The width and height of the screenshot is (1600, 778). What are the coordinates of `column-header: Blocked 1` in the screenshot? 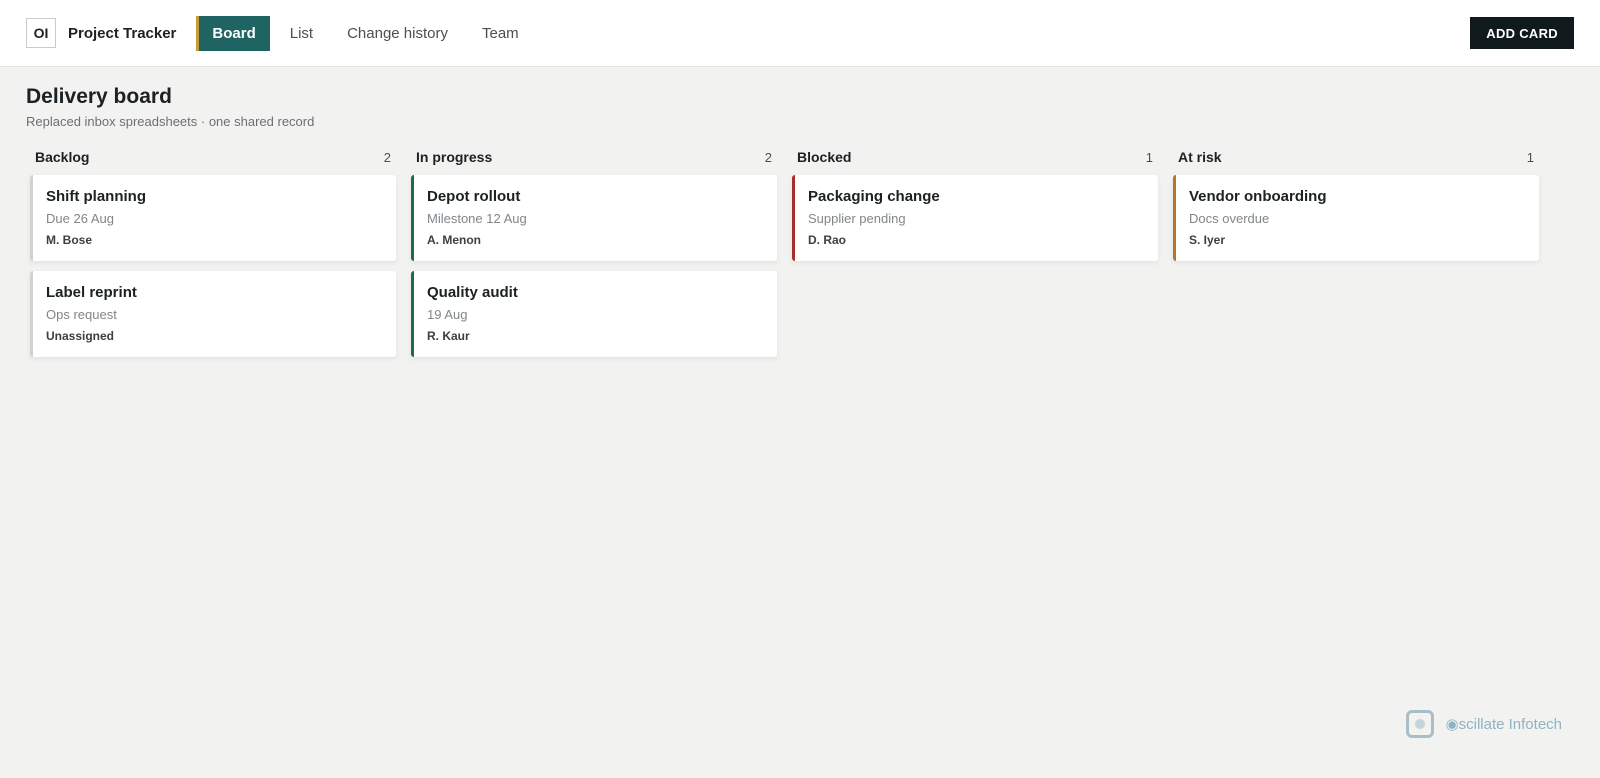 It's located at (975, 157).